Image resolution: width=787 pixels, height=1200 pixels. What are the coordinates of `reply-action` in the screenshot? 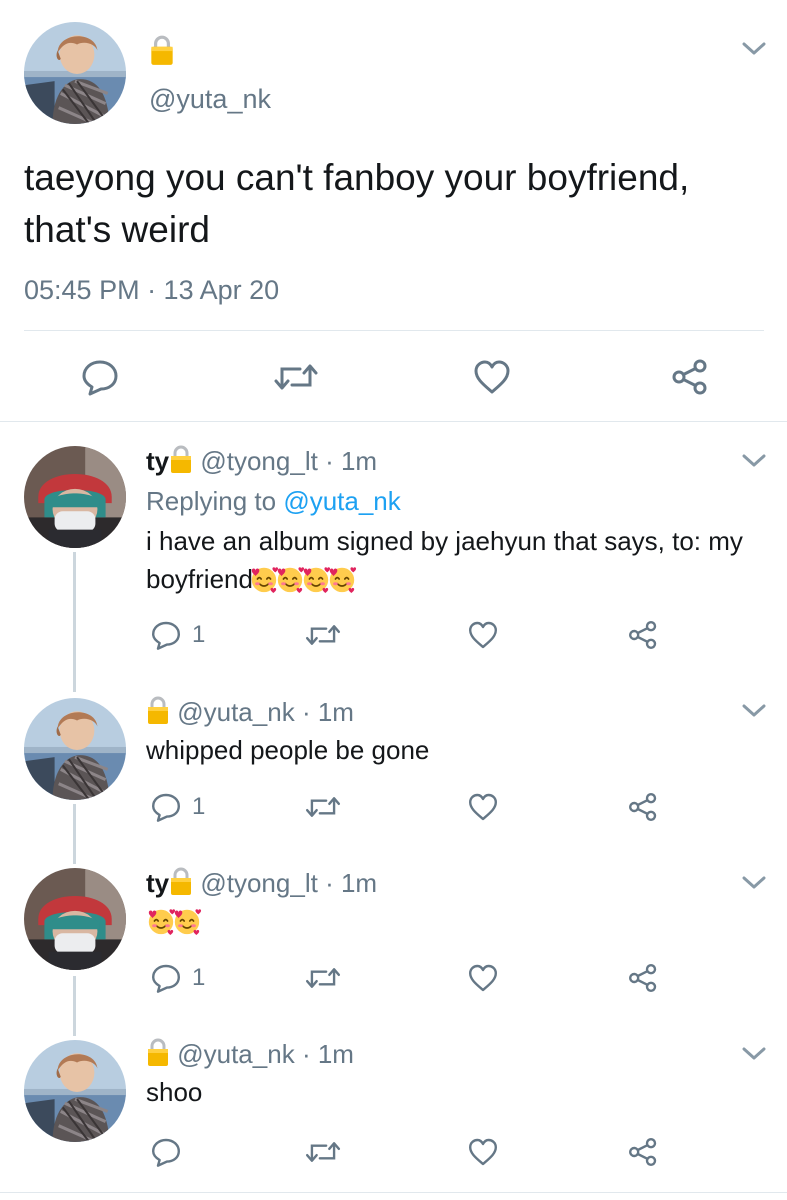 It's located at (171, 1152).